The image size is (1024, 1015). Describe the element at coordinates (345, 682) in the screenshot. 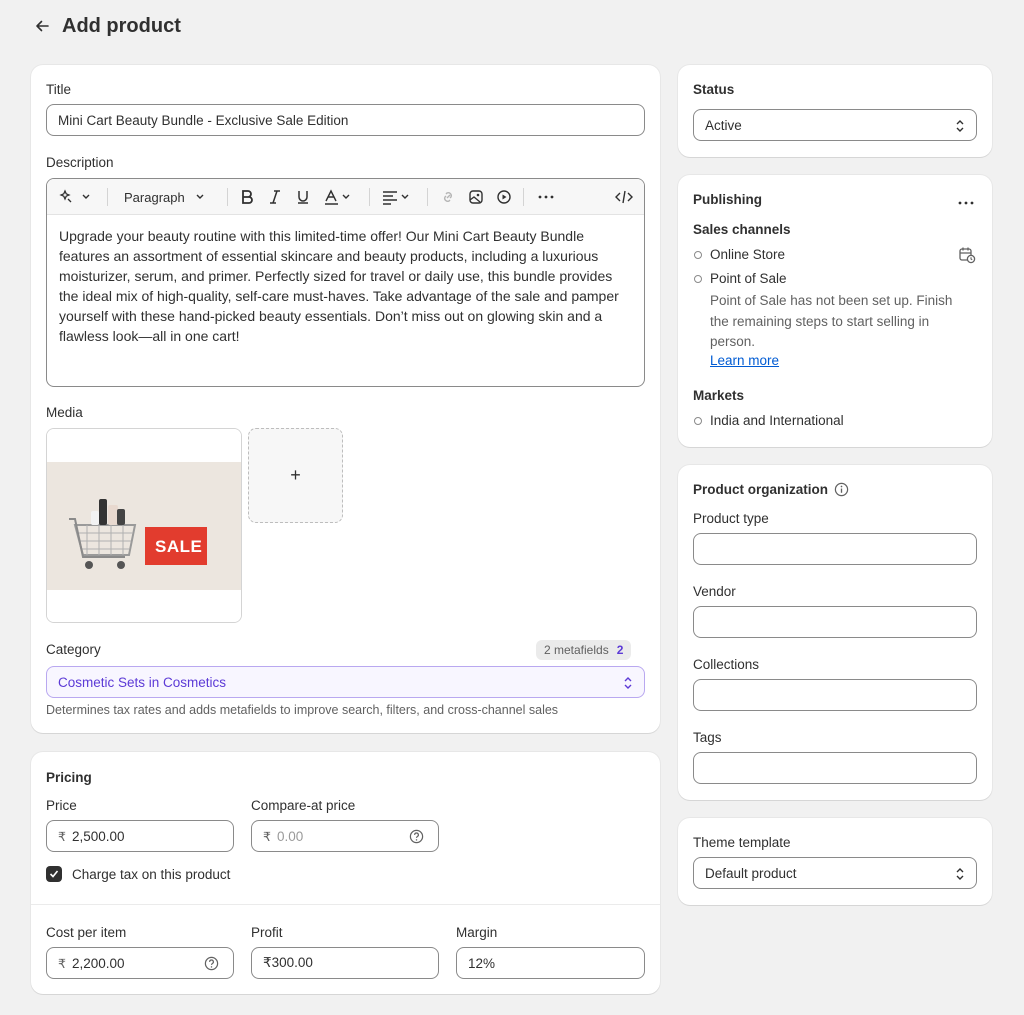

I see `category-select: Cosmetic Sets in Cosmetics` at that location.